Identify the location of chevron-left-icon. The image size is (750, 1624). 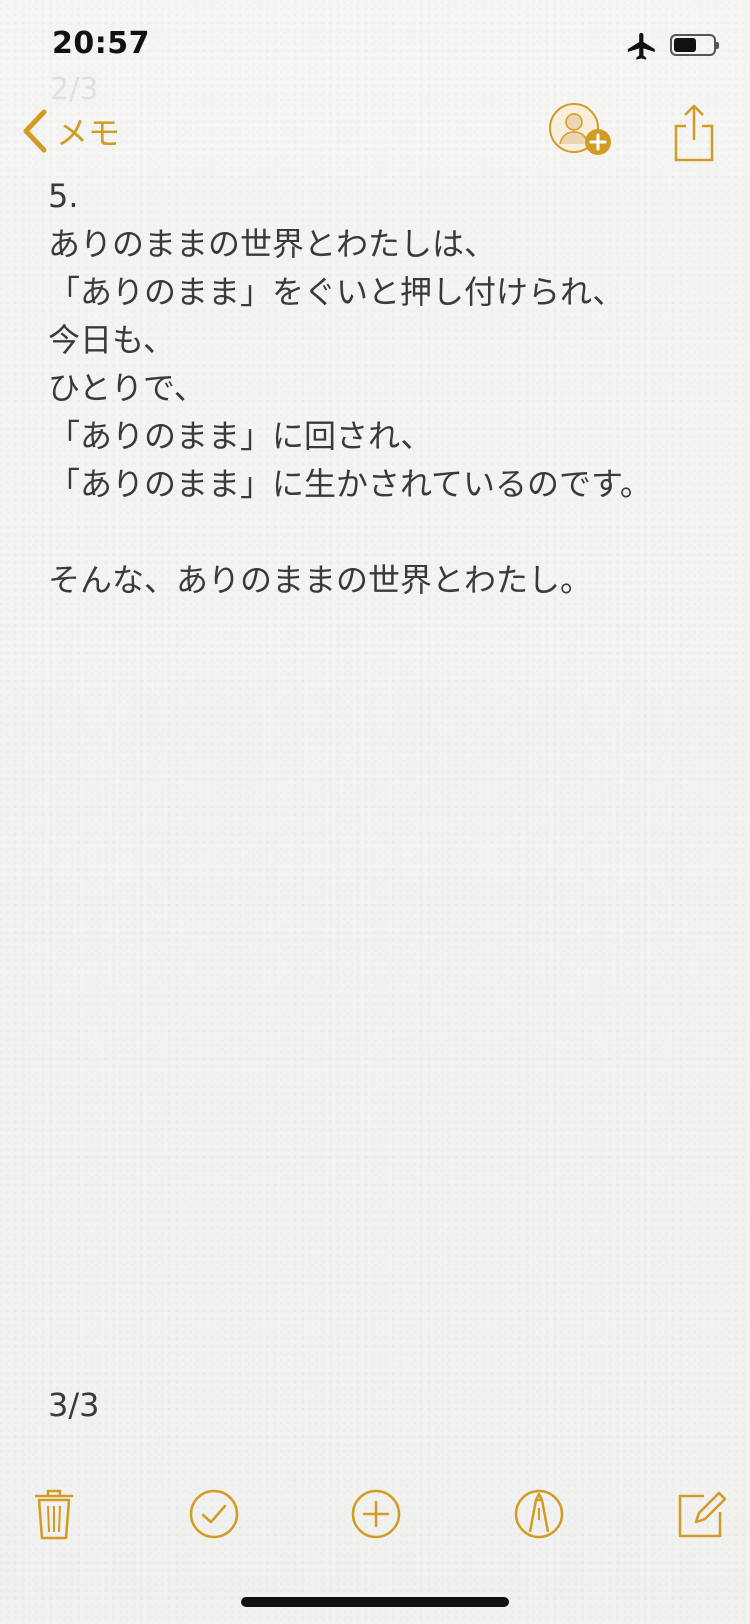
(35, 131).